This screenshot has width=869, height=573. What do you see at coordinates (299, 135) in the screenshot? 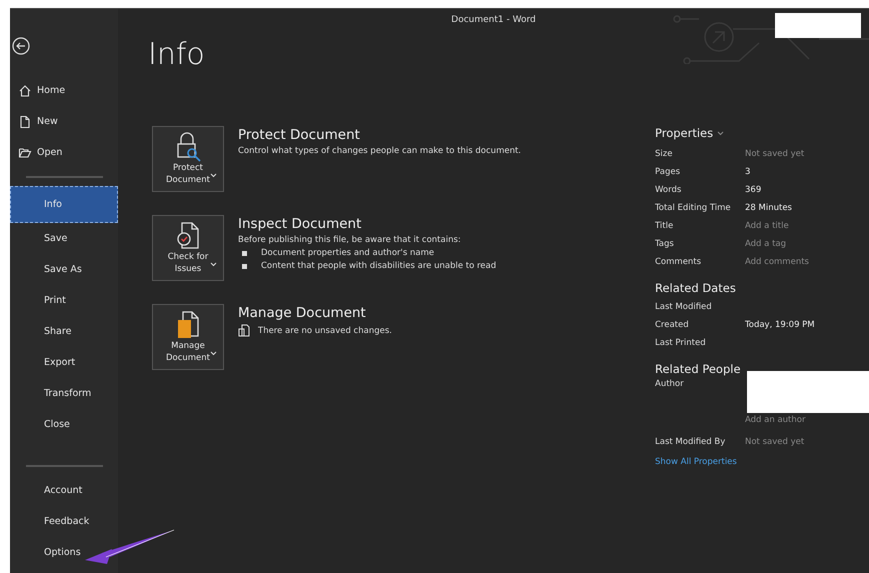
I see `section-title: Protect Document` at bounding box center [299, 135].